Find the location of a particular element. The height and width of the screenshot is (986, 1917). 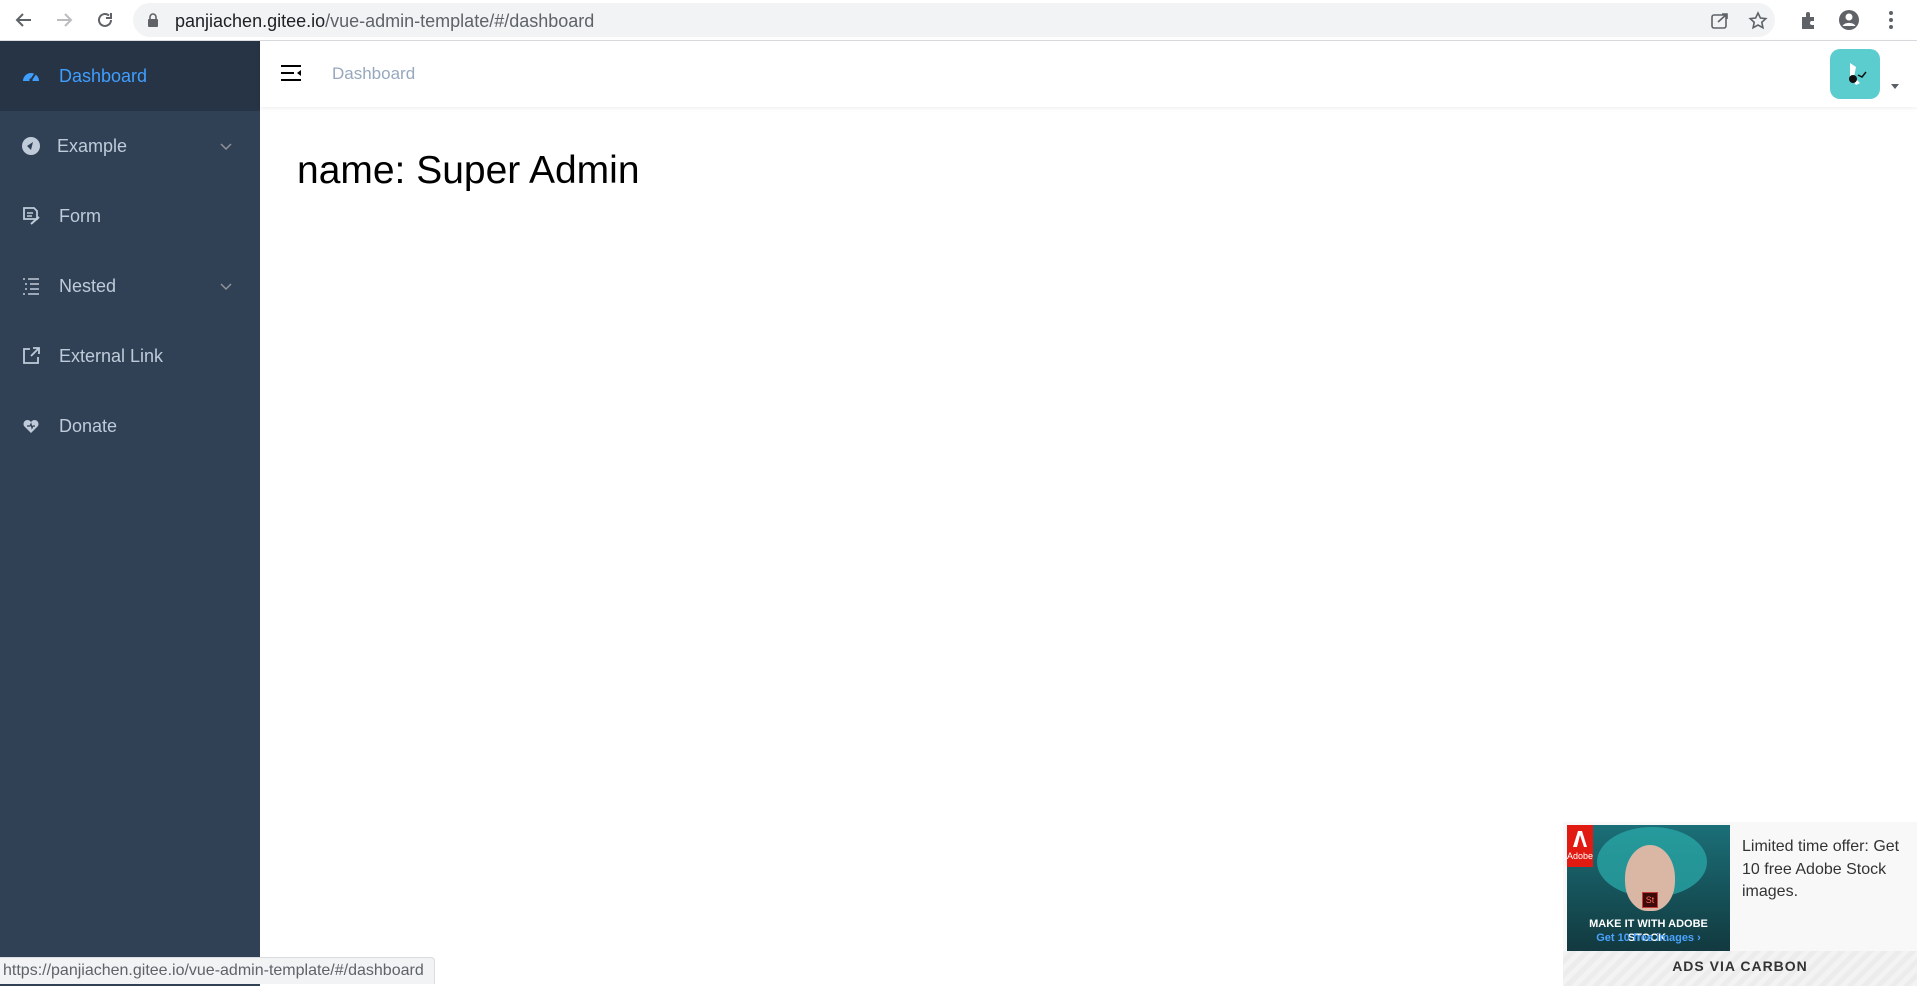

hamburger-toggle-icon is located at coordinates (291, 73).